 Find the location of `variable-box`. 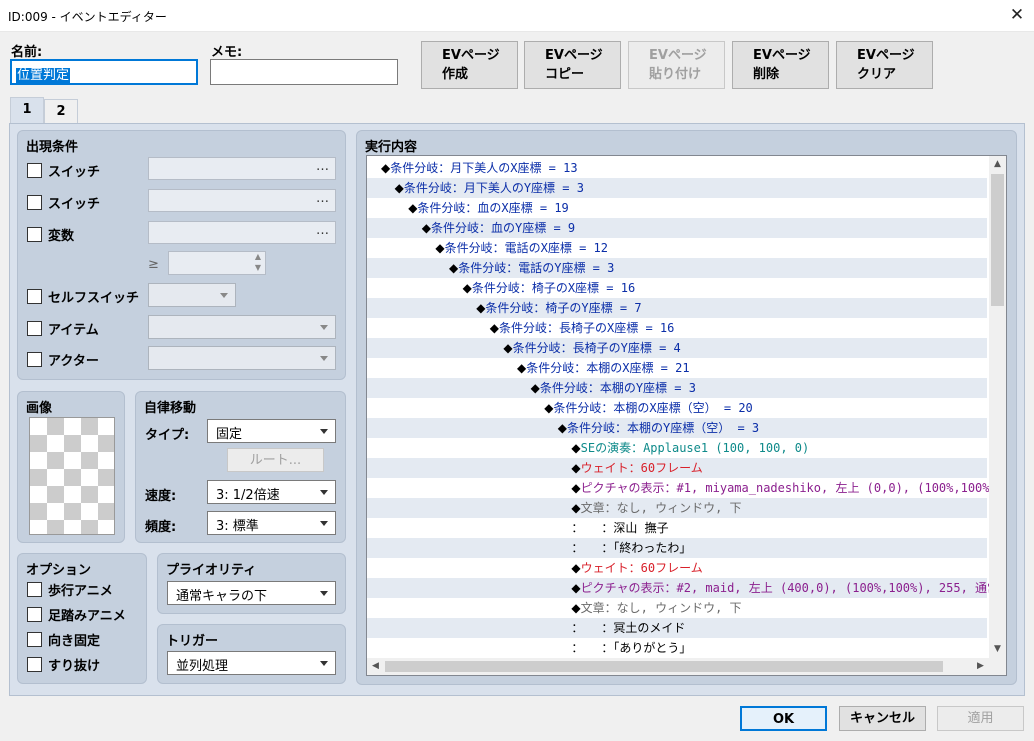

variable-box is located at coordinates (34, 234).